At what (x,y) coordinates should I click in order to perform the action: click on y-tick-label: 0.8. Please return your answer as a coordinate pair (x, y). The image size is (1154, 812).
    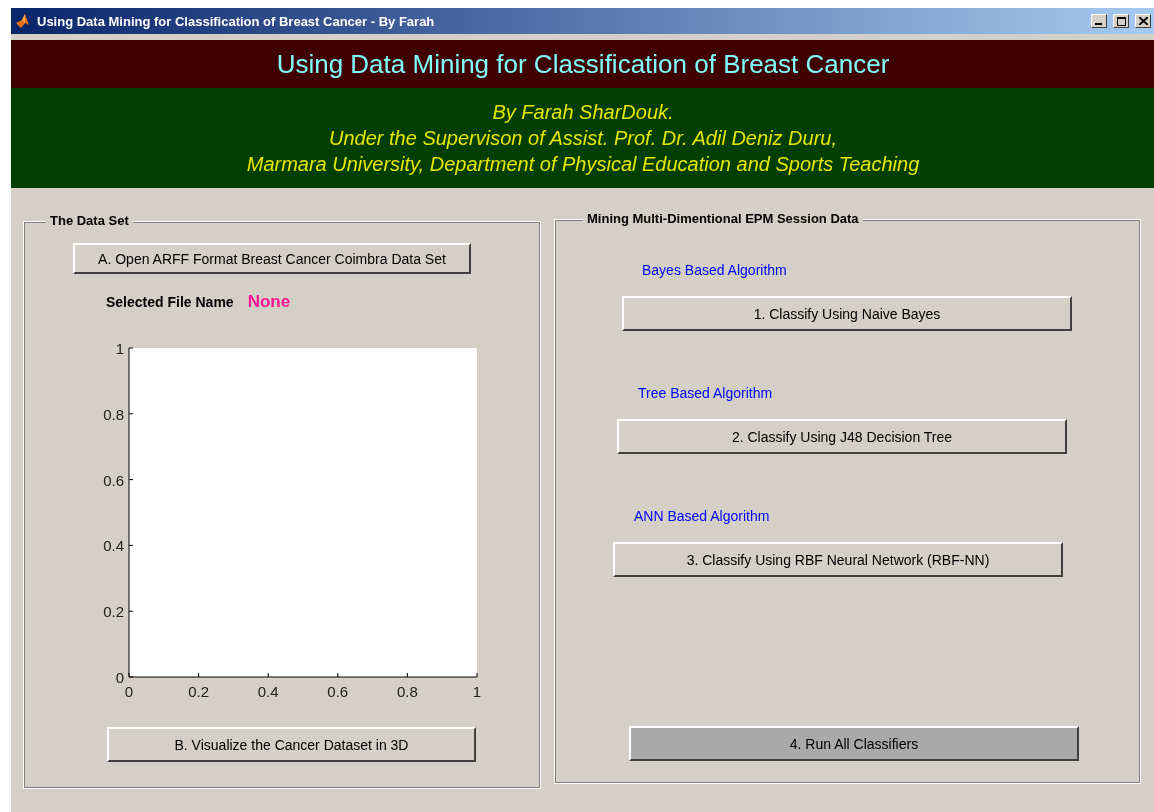
    Looking at the image, I should click on (113, 414).